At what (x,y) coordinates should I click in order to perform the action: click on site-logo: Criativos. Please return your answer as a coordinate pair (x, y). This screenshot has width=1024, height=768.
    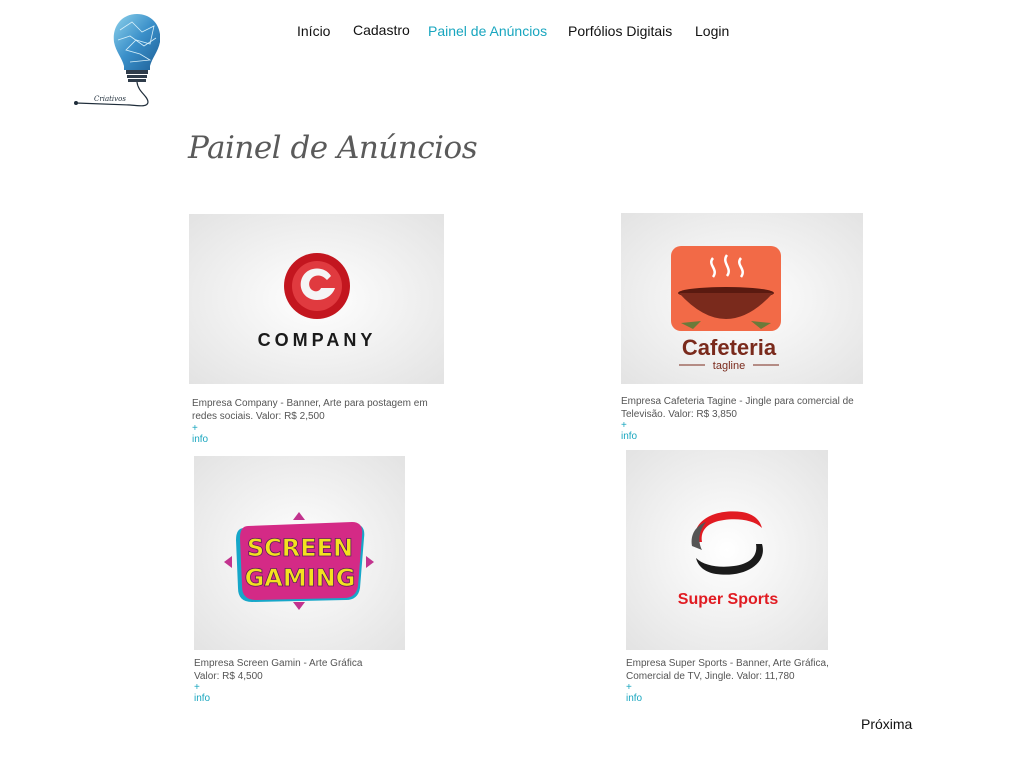
    Looking at the image, I should click on (115, 60).